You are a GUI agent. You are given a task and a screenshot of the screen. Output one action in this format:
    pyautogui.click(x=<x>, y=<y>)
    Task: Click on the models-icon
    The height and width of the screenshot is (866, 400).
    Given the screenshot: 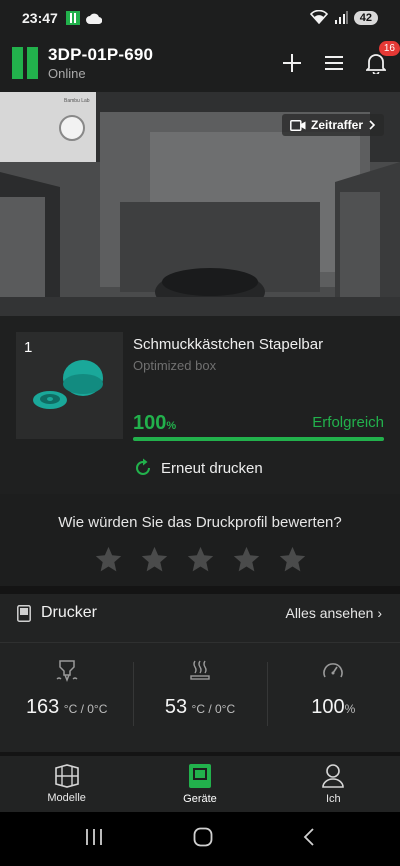 What is the action you would take?
    pyautogui.click(x=66, y=776)
    